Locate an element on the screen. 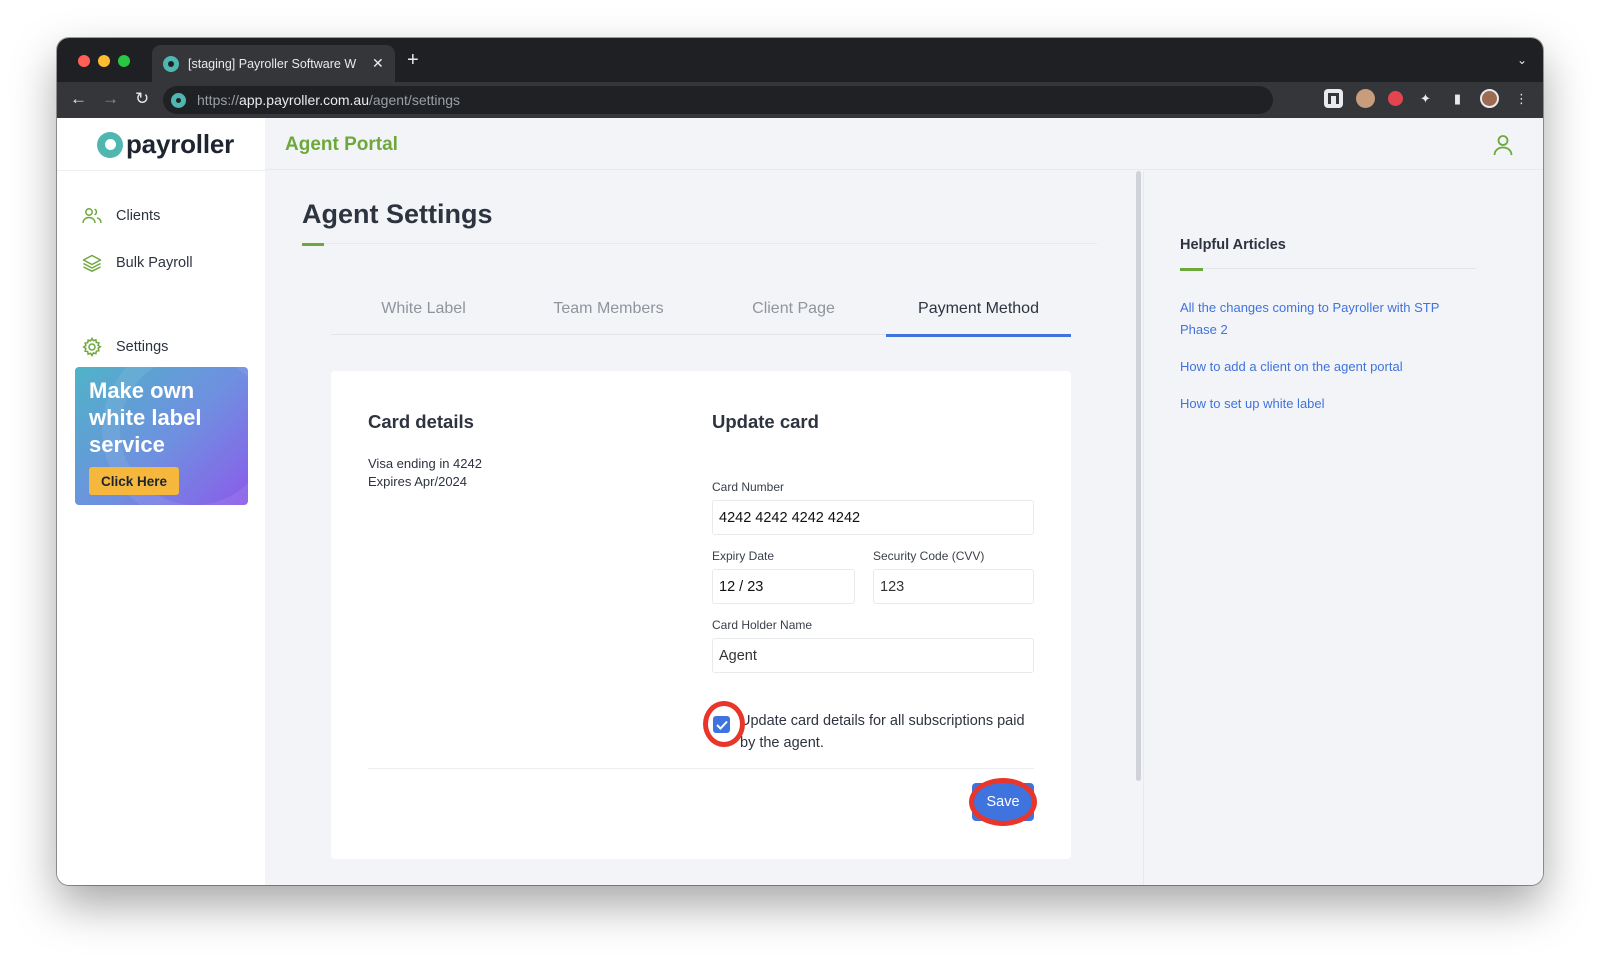 This screenshot has height=960, width=1599. sidebar-divider is located at coordinates (161, 170).